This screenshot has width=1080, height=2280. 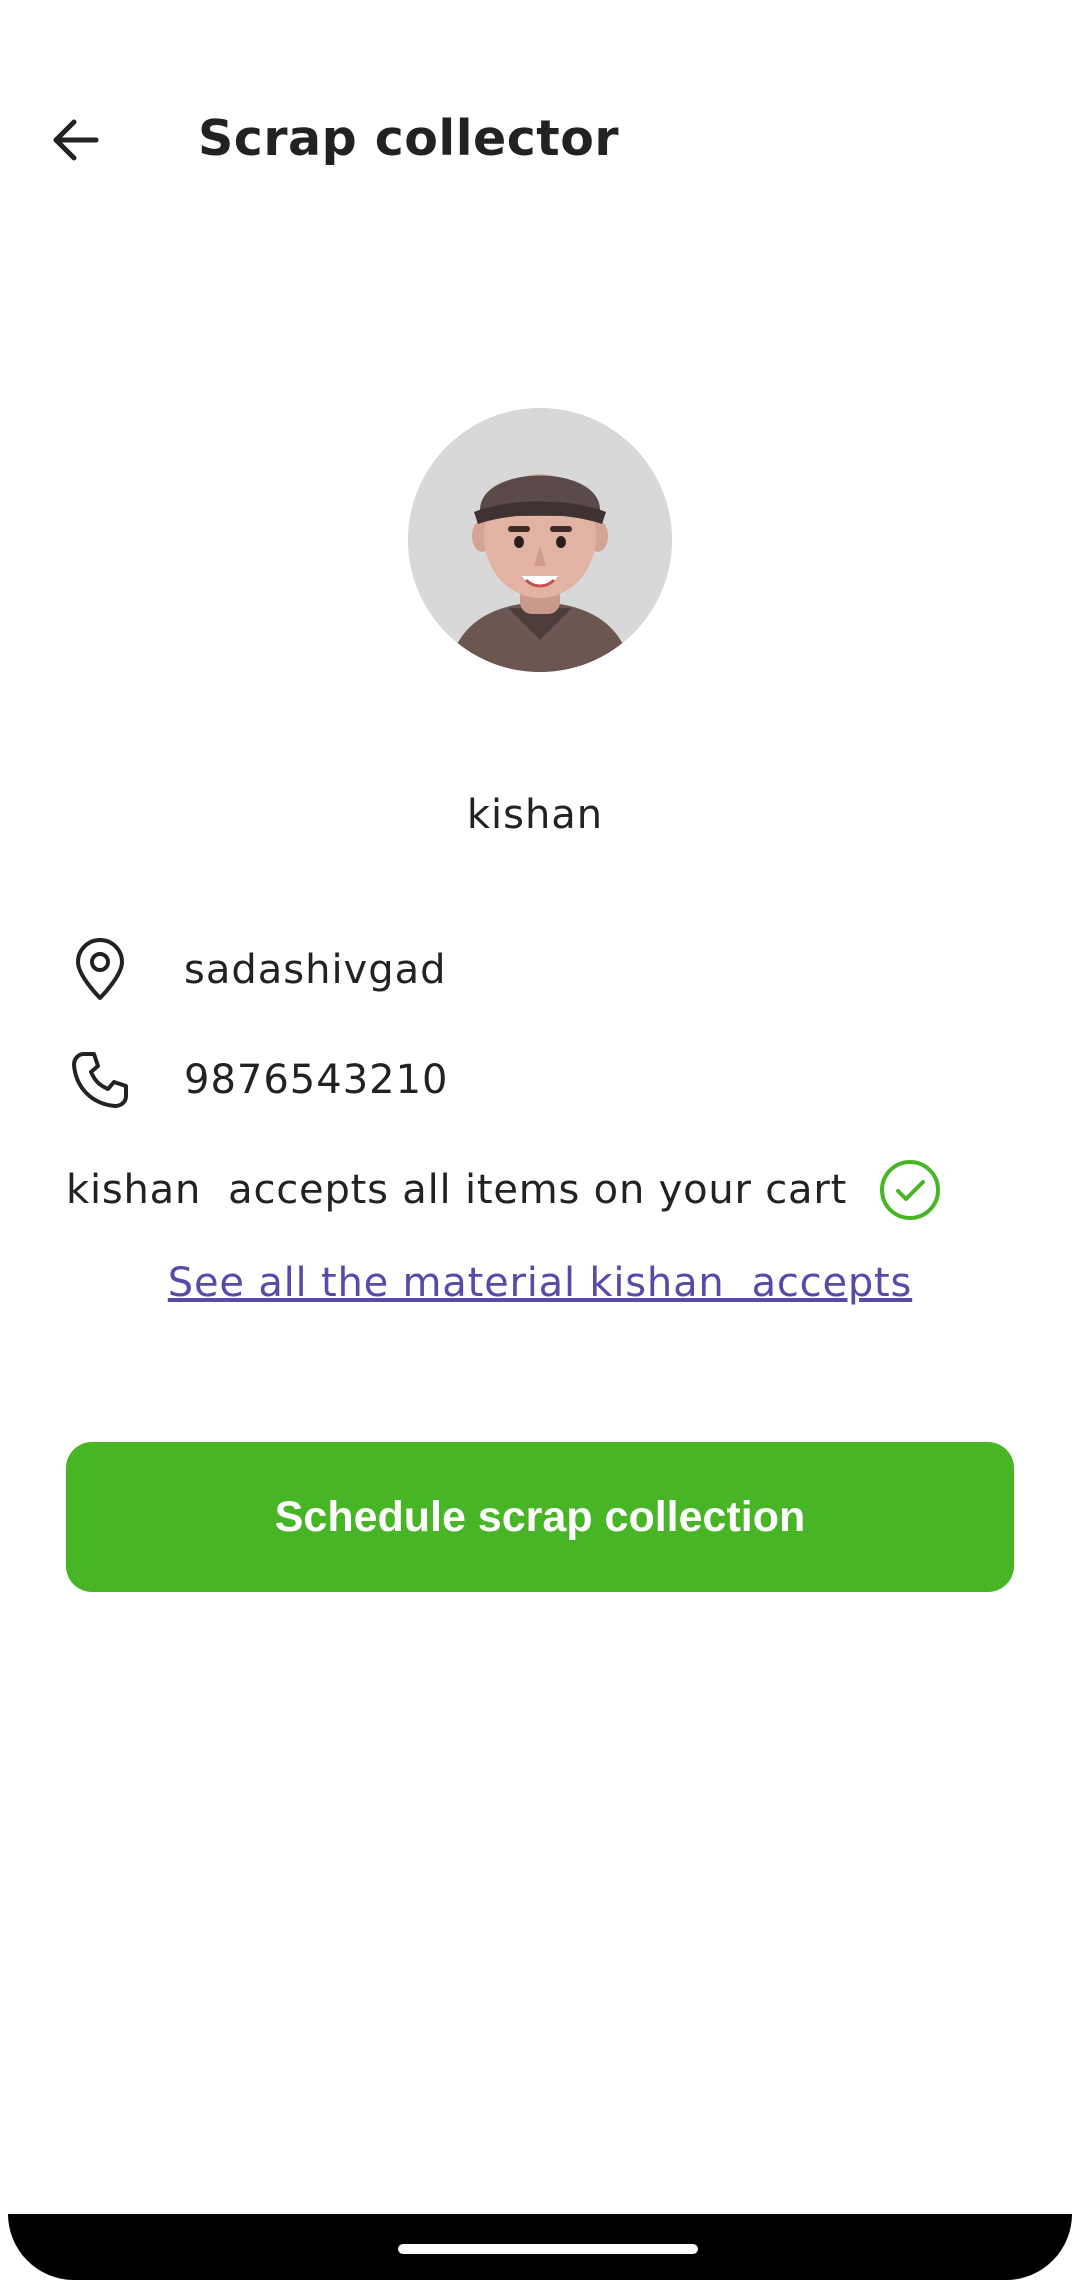 I want to click on phone-row: 9876543210, so click(x=256, y=1080).